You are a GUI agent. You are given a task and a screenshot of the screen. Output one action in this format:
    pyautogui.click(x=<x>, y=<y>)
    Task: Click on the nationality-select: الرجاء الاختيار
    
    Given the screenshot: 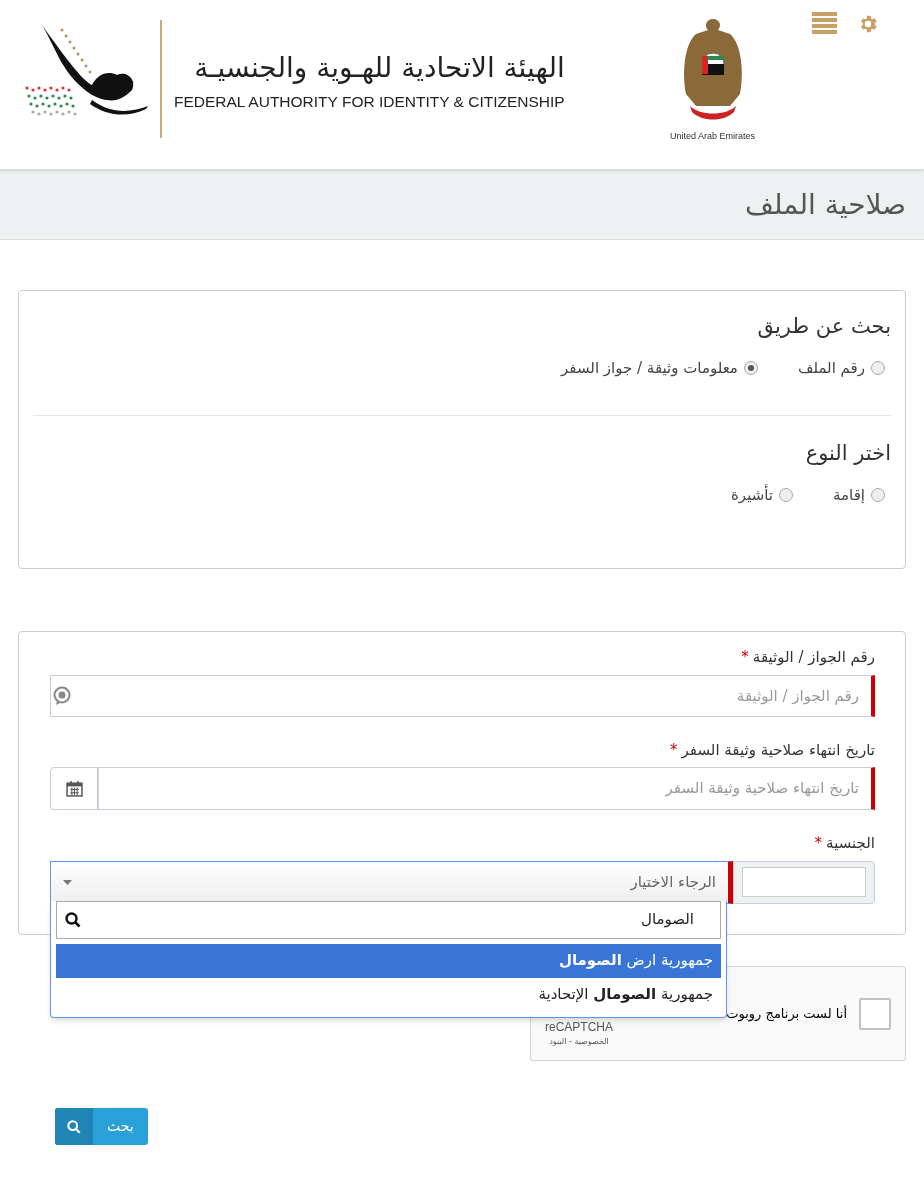 What is the action you would take?
    pyautogui.click(x=391, y=882)
    